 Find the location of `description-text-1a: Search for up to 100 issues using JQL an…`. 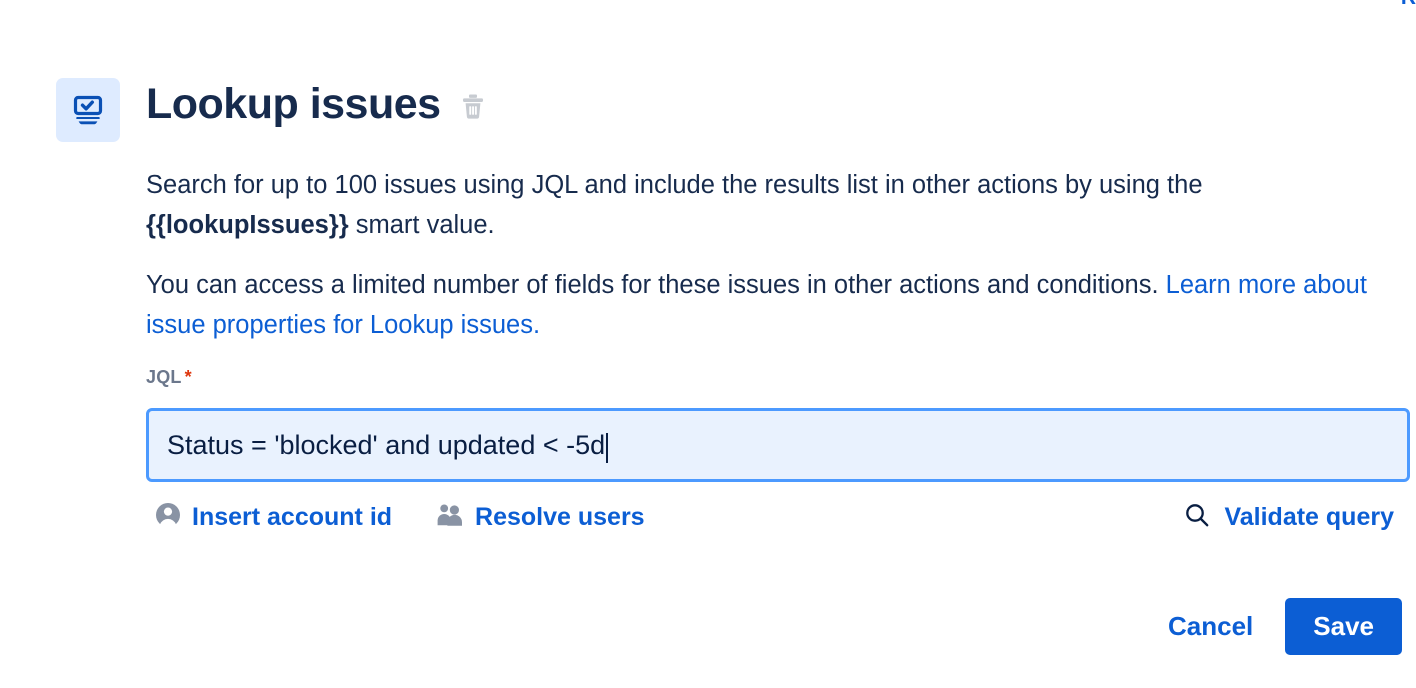

description-text-1a: Search for up to 100 issues using JQL an… is located at coordinates (674, 185).